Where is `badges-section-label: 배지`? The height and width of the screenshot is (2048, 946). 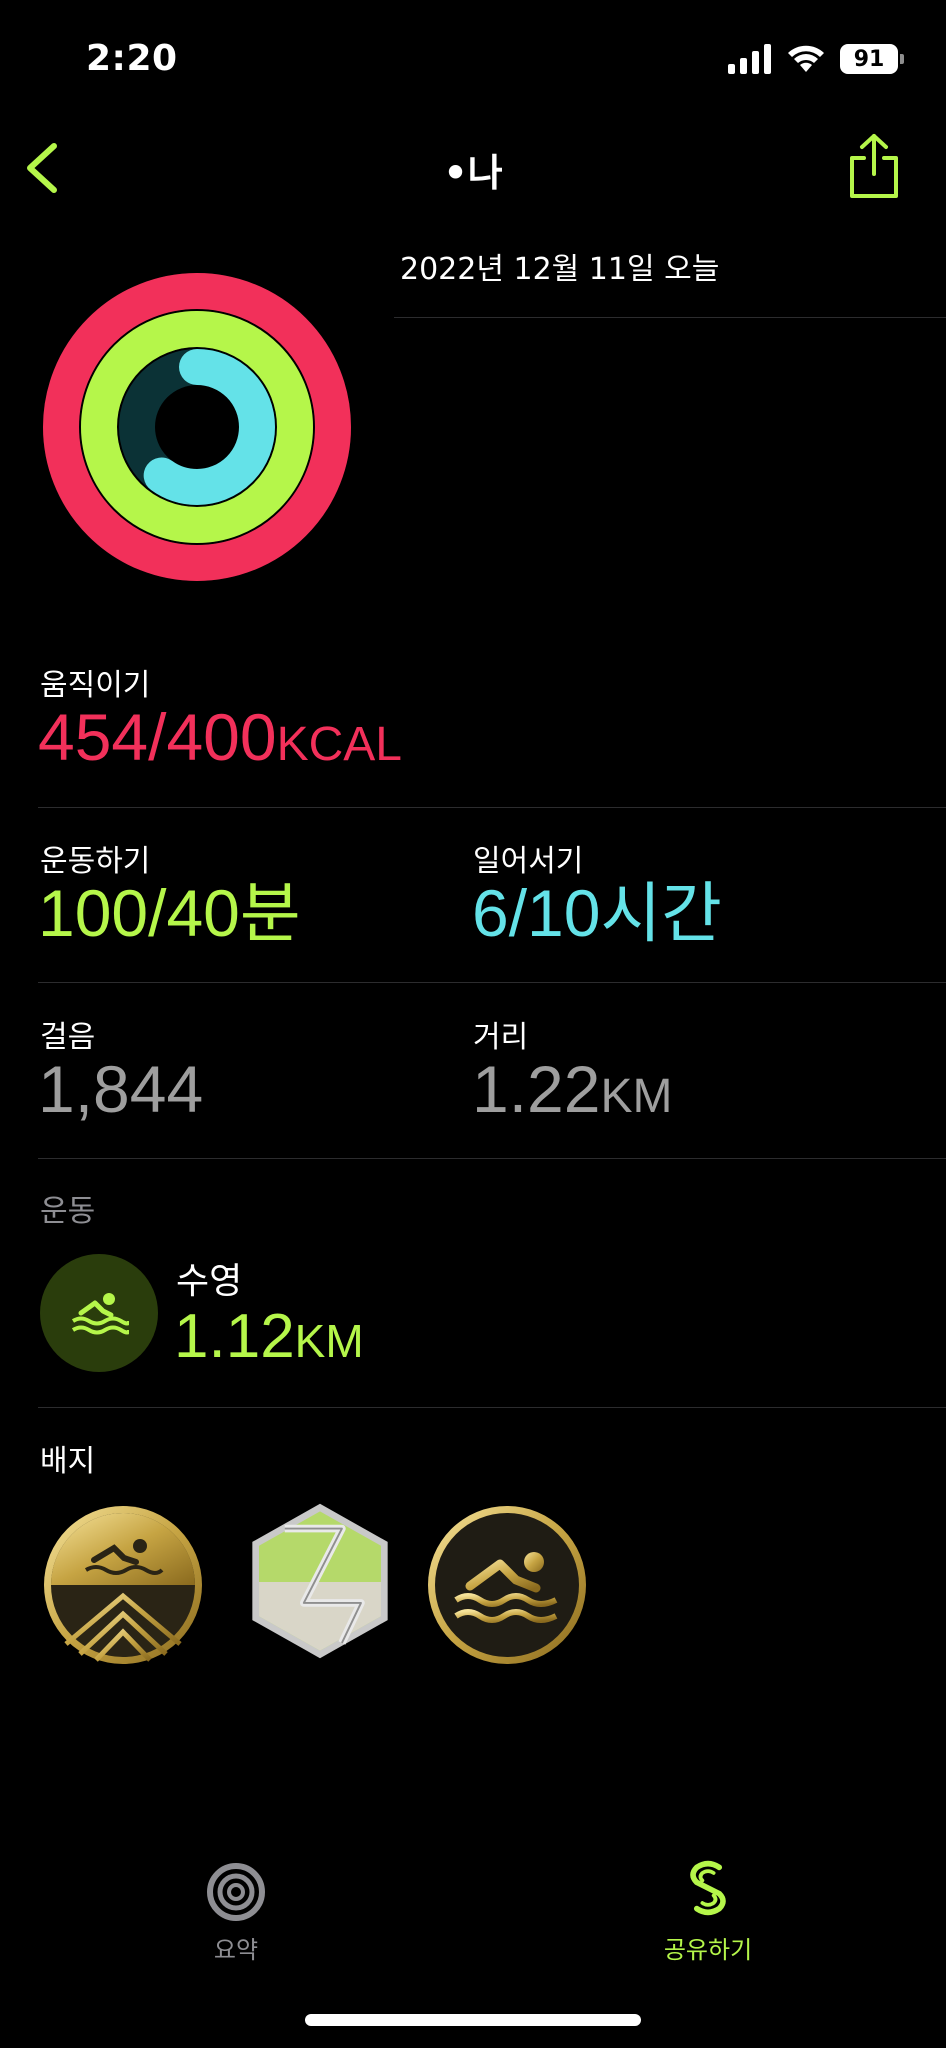
badges-section-label: 배지 is located at coordinates (68, 1461).